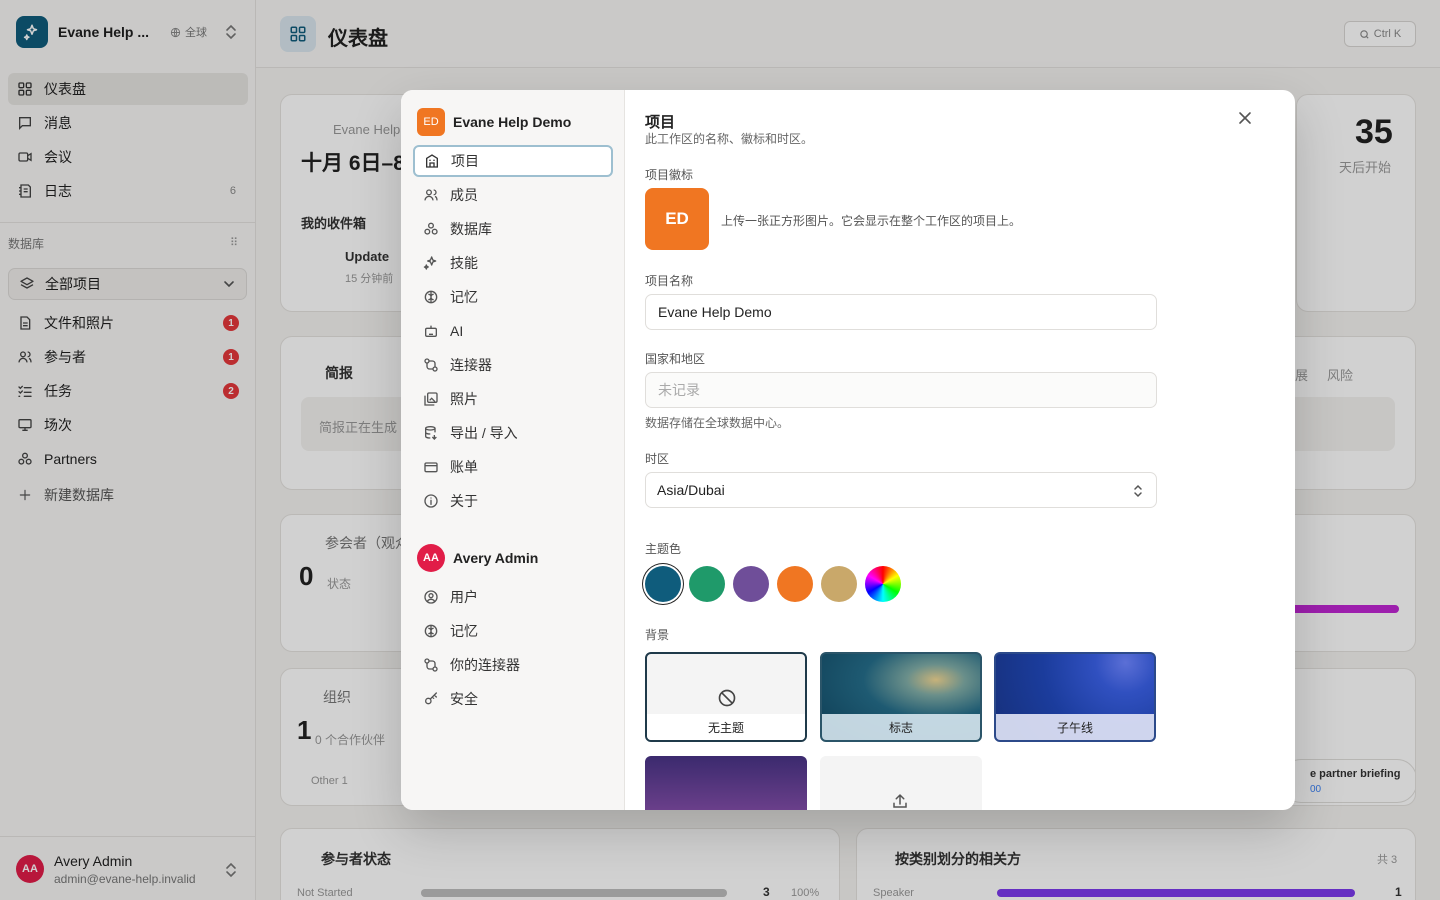 This screenshot has height=900, width=1440. What do you see at coordinates (901, 390) in the screenshot?
I see `country-input` at bounding box center [901, 390].